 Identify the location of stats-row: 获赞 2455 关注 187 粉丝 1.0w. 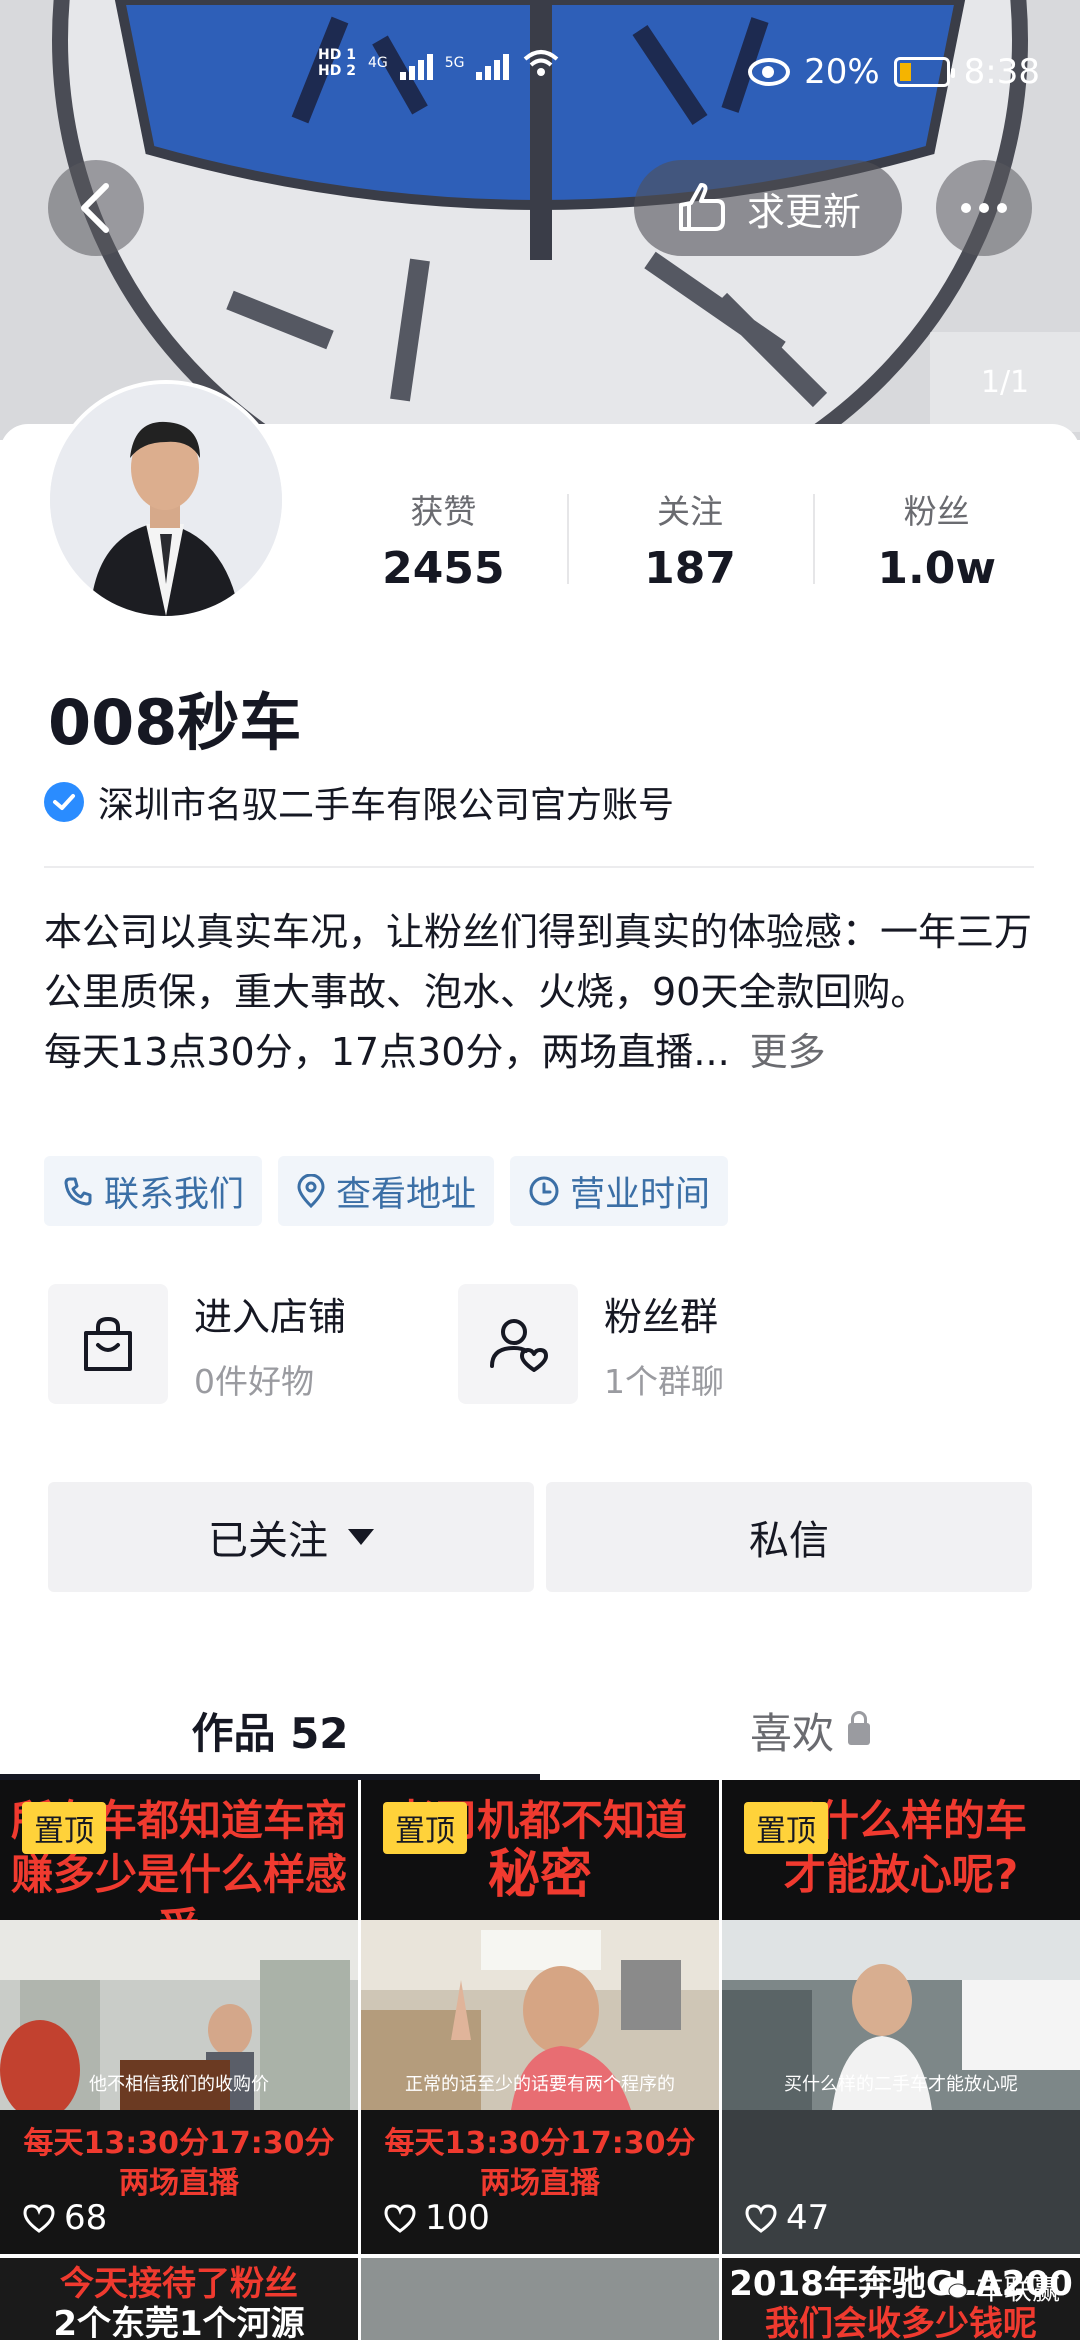
(690, 539).